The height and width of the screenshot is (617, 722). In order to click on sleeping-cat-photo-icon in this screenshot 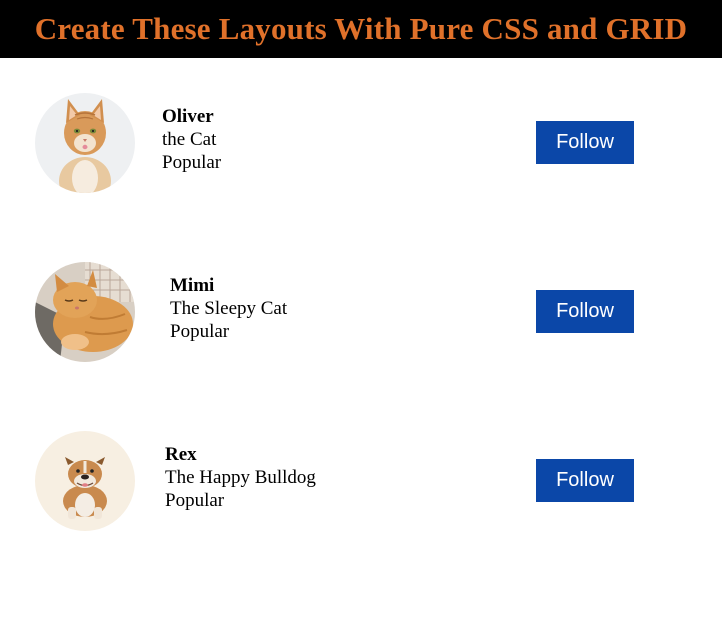, I will do `click(85, 312)`.